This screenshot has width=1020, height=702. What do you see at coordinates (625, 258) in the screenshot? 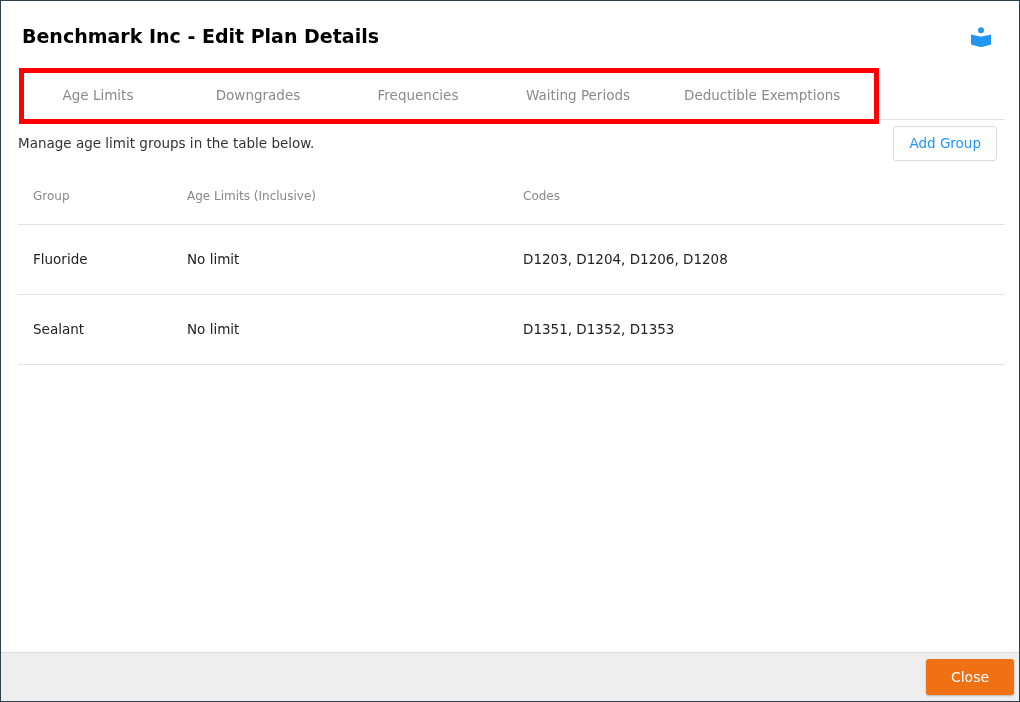
I see `table-cell: D1203, D1204, D1206, D1208` at bounding box center [625, 258].